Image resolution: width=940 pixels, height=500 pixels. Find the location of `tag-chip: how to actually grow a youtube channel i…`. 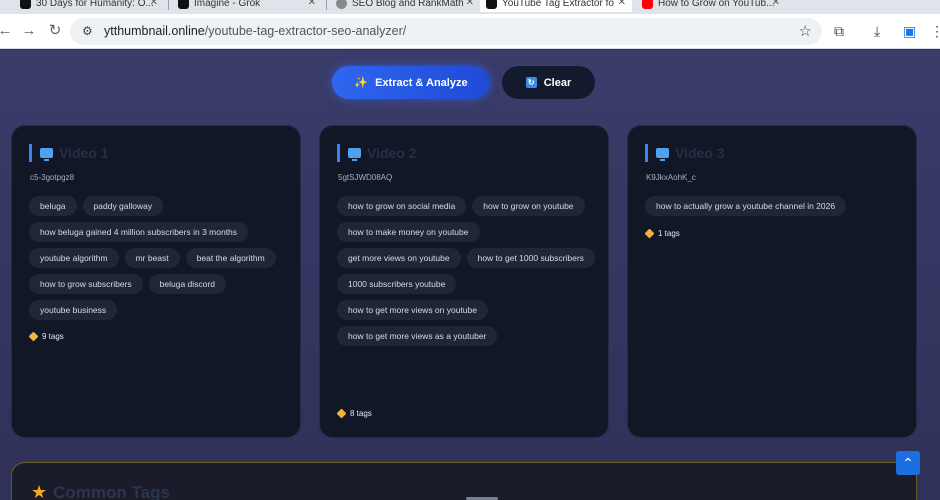

tag-chip: how to actually grow a youtube channel i… is located at coordinates (746, 206).